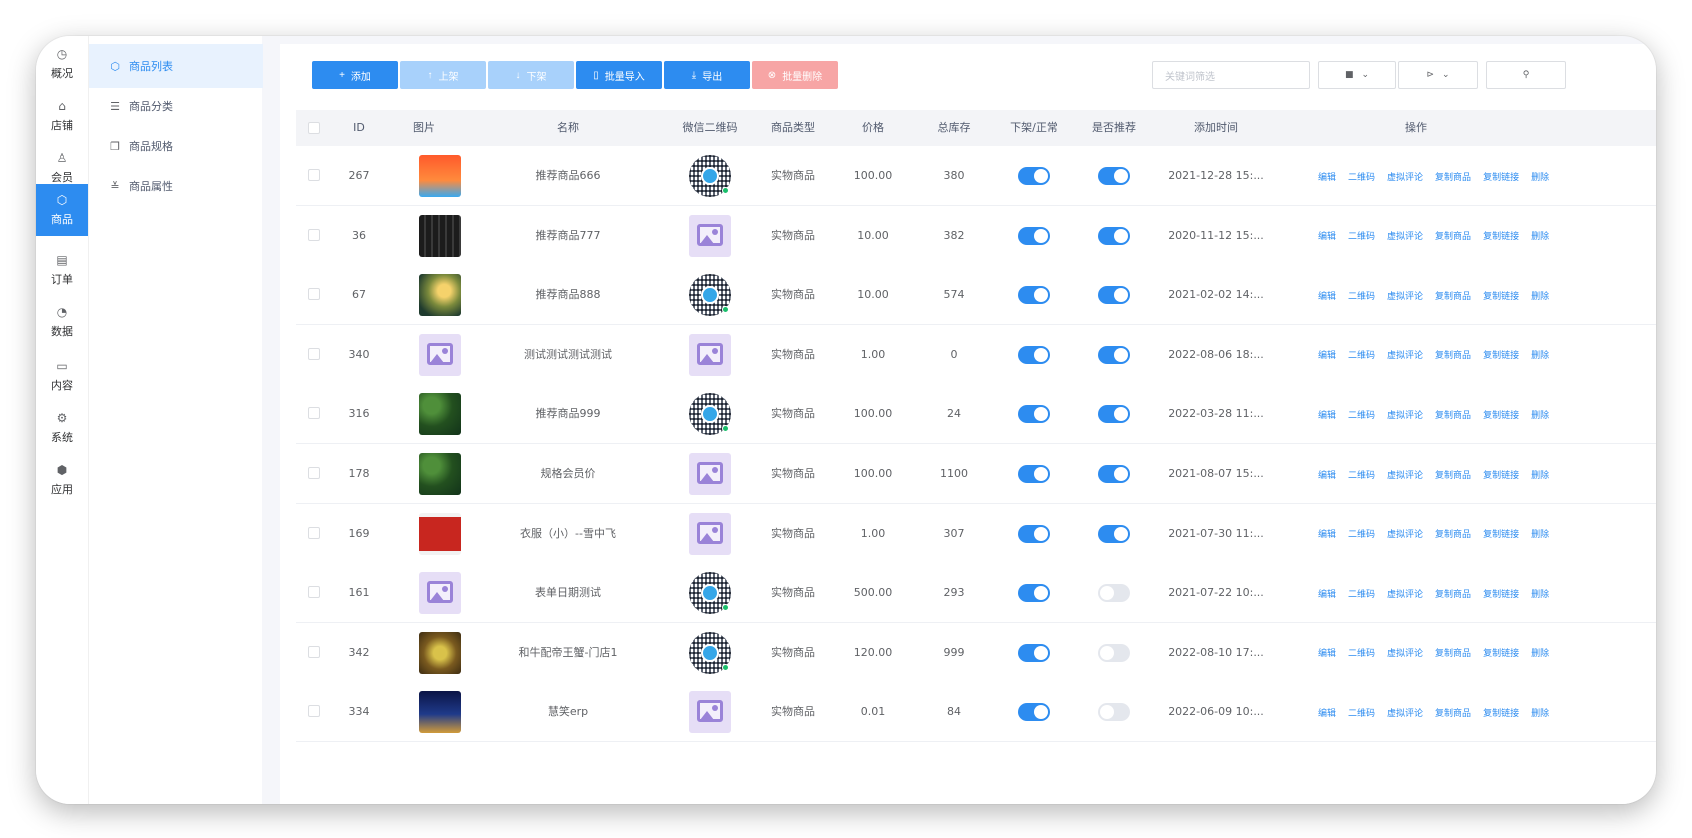  Describe the element at coordinates (62, 64) in the screenshot. I see `rail-item-0: ◷ 概况` at that location.